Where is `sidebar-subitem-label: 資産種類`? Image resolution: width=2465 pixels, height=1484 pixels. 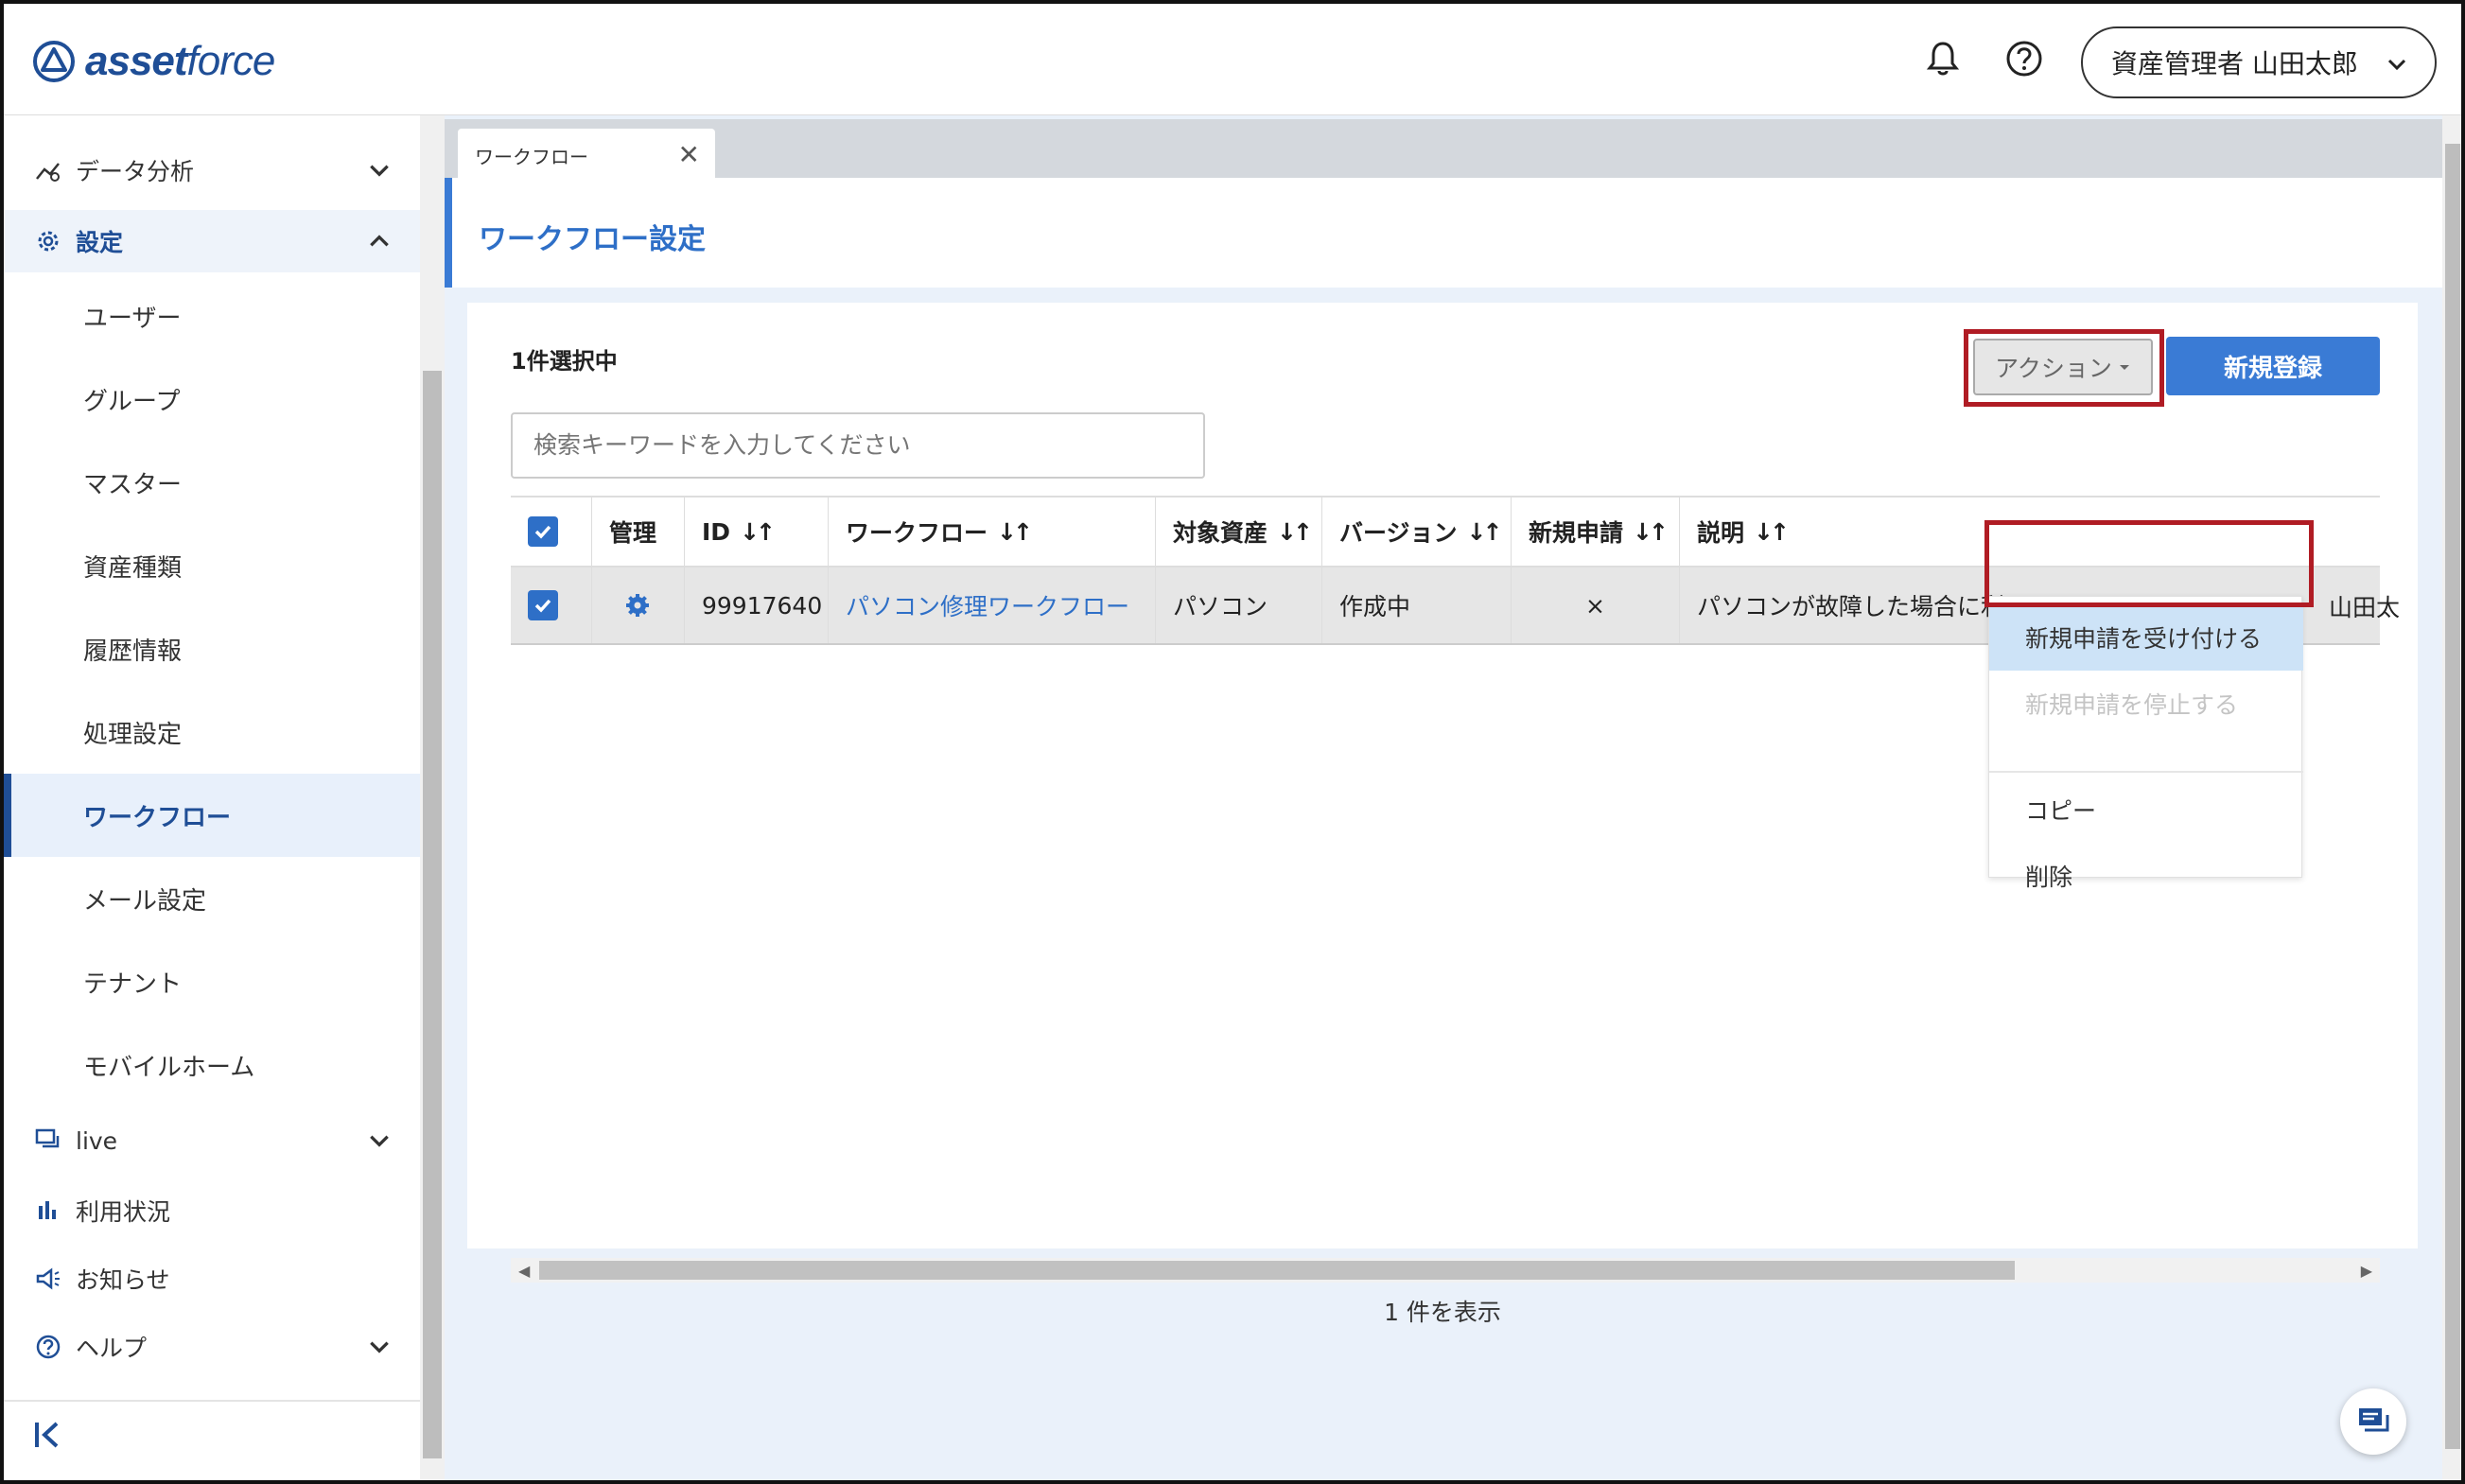 sidebar-subitem-label: 資産種類 is located at coordinates (133, 568).